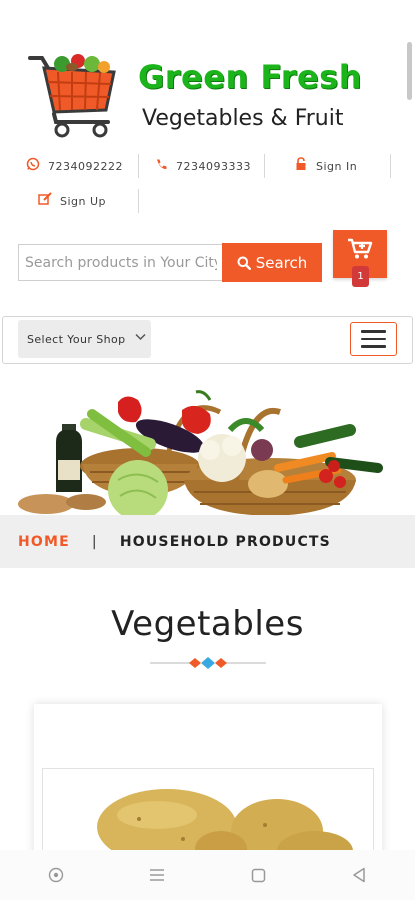 The width and height of the screenshot is (415, 900). What do you see at coordinates (72, 96) in the screenshot?
I see `cart-logo-icon` at bounding box center [72, 96].